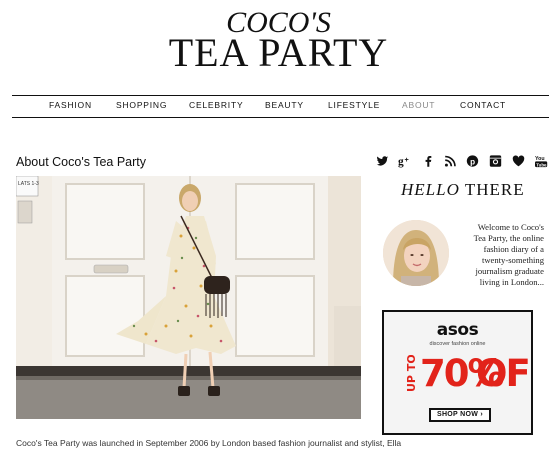 Image resolution: width=557 pixels, height=455 pixels. I want to click on svg-text: You, so click(540, 159).